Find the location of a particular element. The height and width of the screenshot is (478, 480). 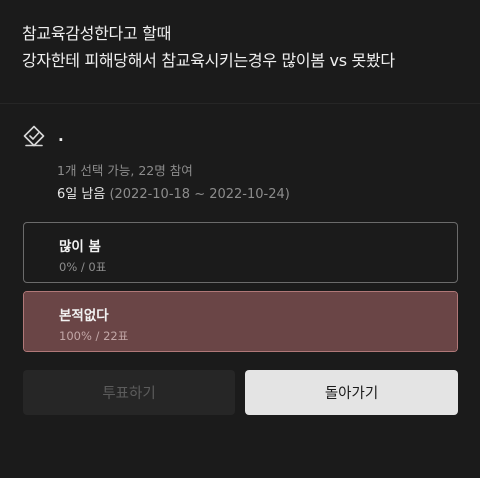

option-label: 많이 봄 is located at coordinates (80, 247).